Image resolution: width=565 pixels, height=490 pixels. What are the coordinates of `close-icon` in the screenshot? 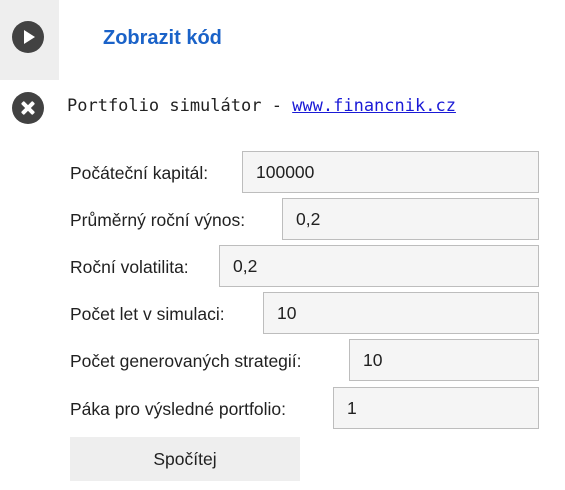 It's located at (28, 108).